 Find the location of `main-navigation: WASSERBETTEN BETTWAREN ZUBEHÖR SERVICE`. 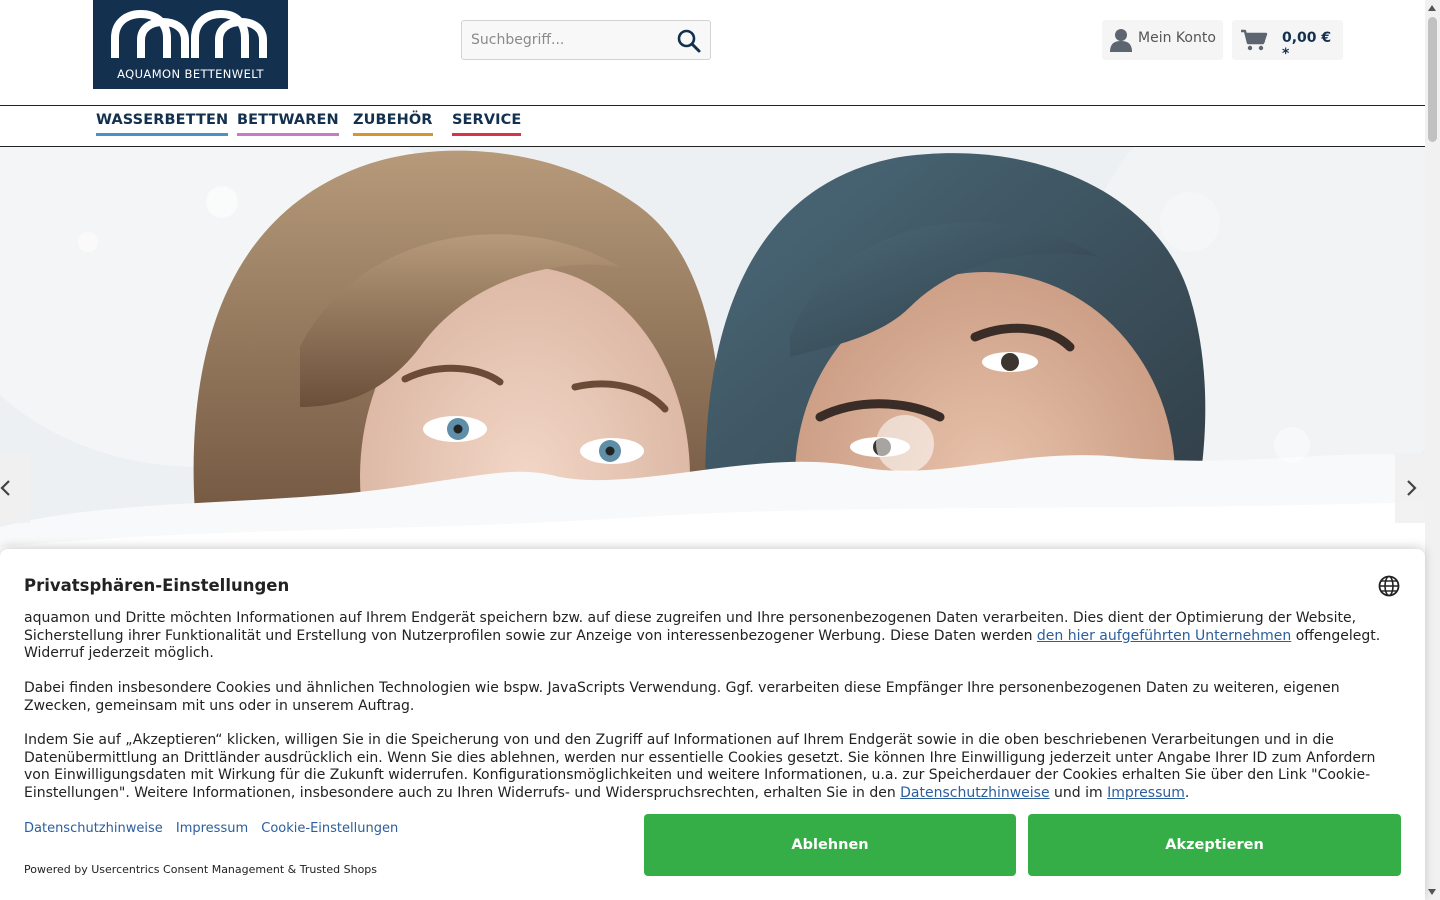

main-navigation: WASSERBETTEN BETTWAREN ZUBEHÖR SERVICE is located at coordinates (712, 126).